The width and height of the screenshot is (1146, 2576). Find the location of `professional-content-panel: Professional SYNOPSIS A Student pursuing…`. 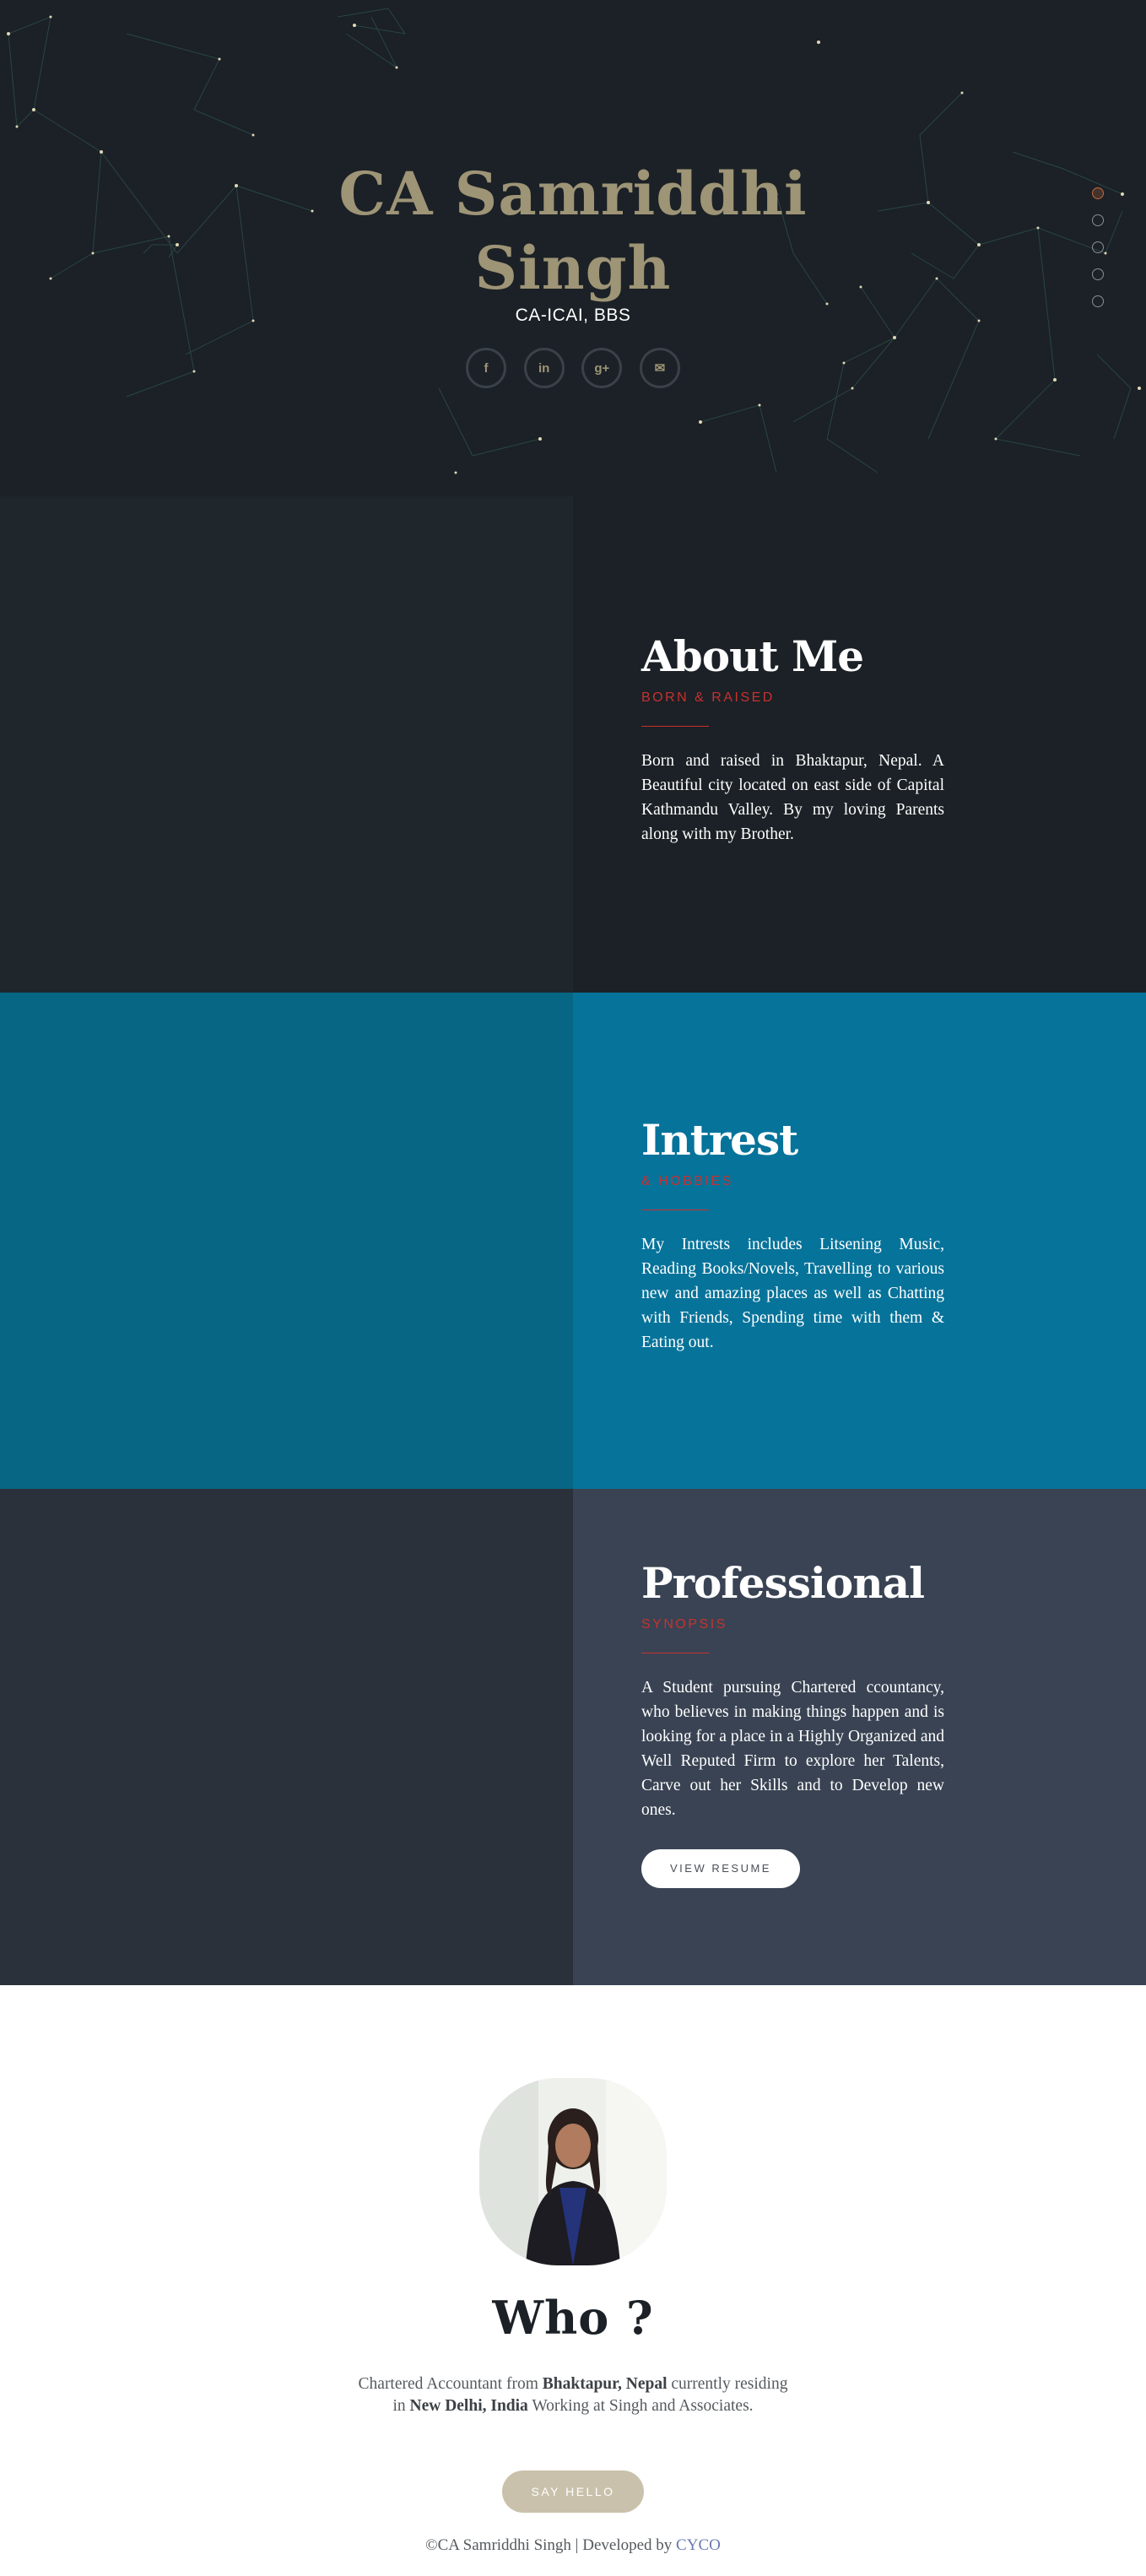

professional-content-panel: Professional SYNOPSIS A Student pursuing… is located at coordinates (859, 1737).